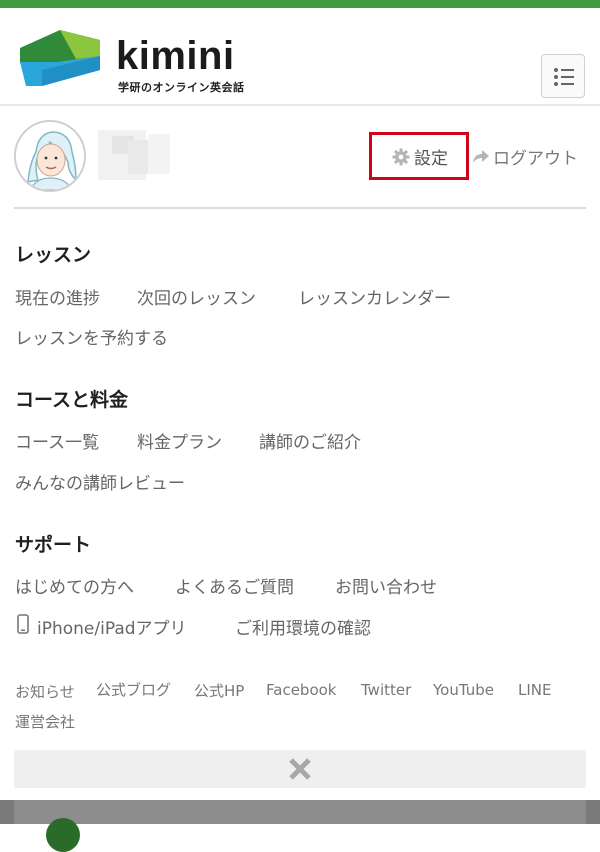 The height and width of the screenshot is (852, 600). I want to click on smartphone-icon, so click(23, 624).